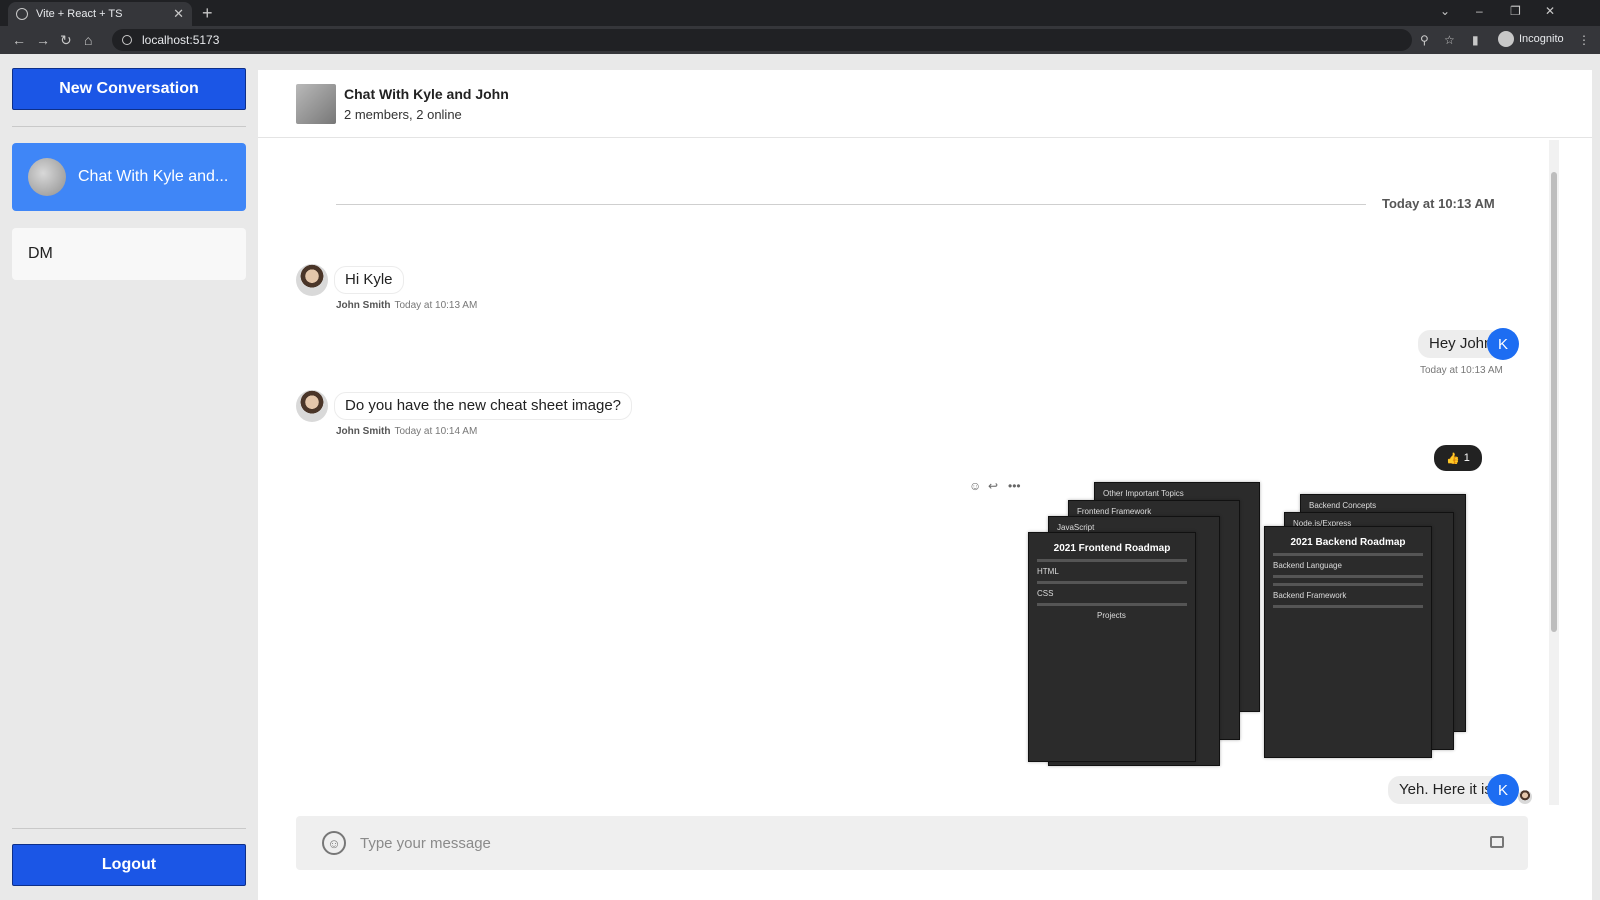  I want to click on message-bubble: Do you have the new cheat sheet image?, so click(483, 406).